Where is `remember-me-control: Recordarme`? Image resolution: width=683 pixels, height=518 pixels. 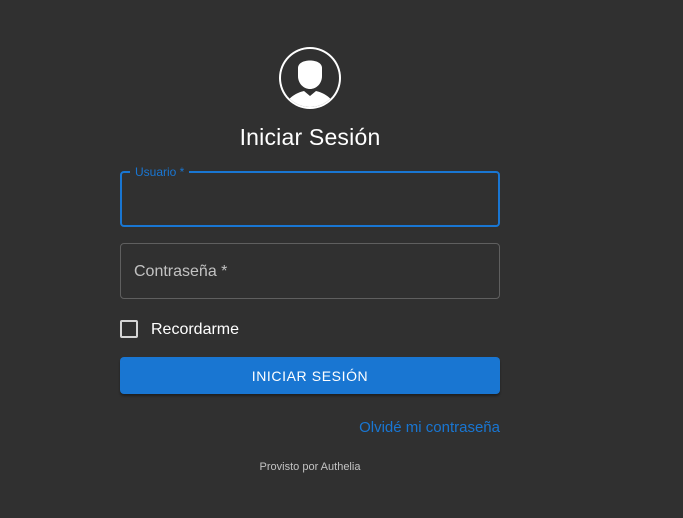
remember-me-control: Recordarme is located at coordinates (179, 329).